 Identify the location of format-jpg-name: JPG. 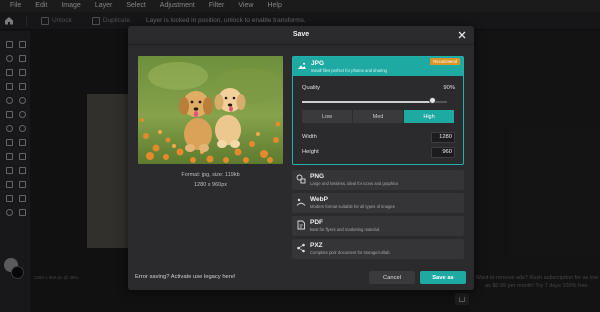
(318, 63).